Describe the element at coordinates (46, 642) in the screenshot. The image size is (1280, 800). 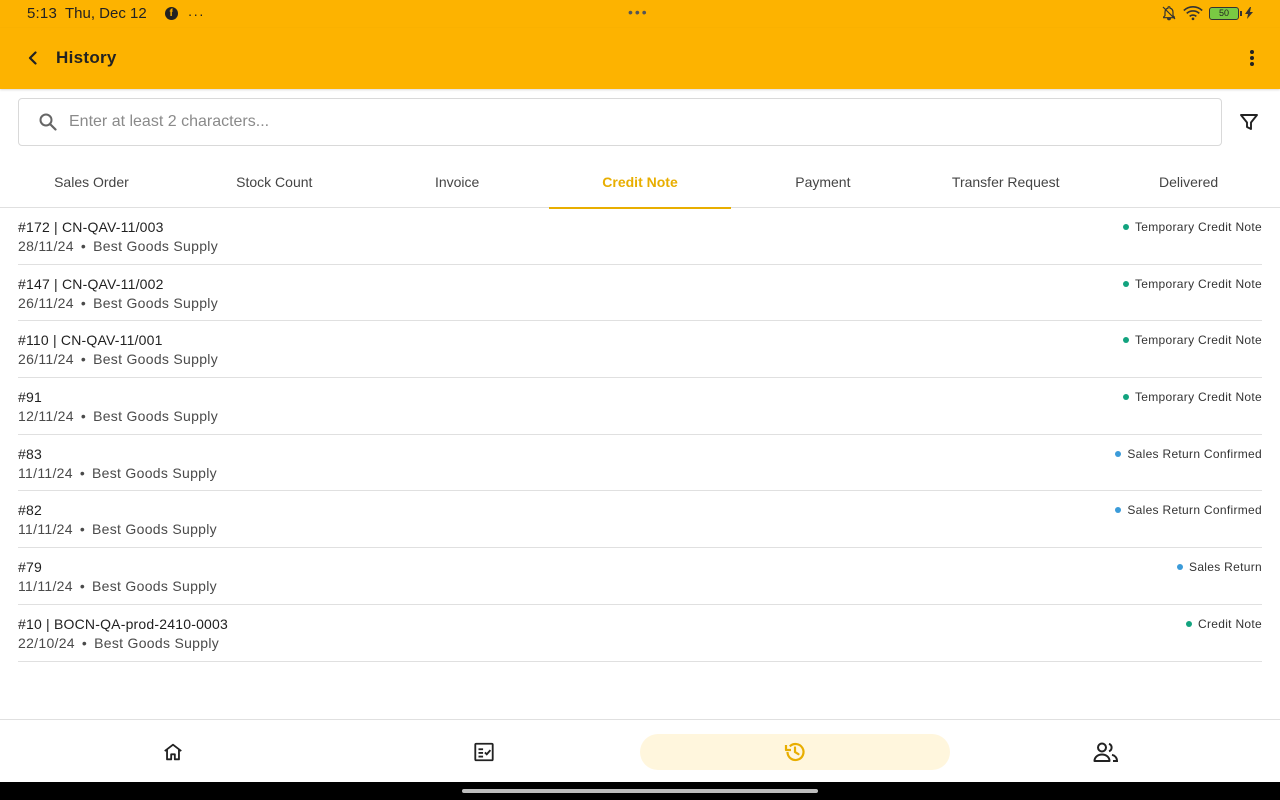
I see `record-date: 22/10/24` at that location.